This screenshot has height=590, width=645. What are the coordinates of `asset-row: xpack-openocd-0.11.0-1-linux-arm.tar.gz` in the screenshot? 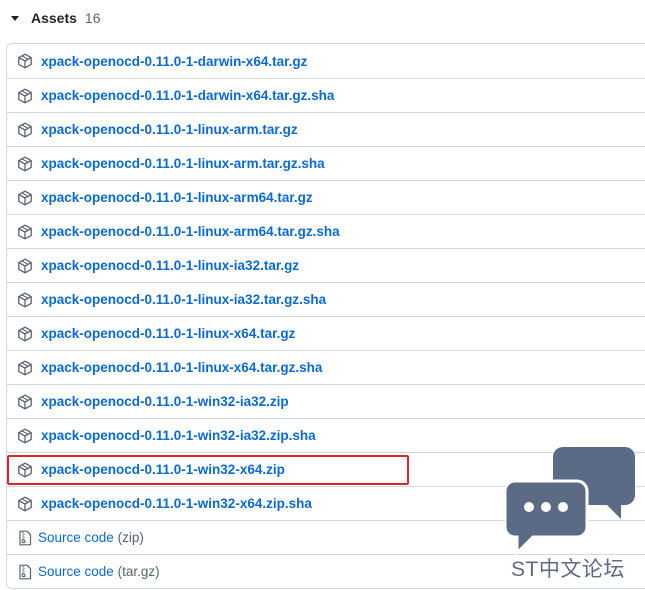 It's located at (326, 129).